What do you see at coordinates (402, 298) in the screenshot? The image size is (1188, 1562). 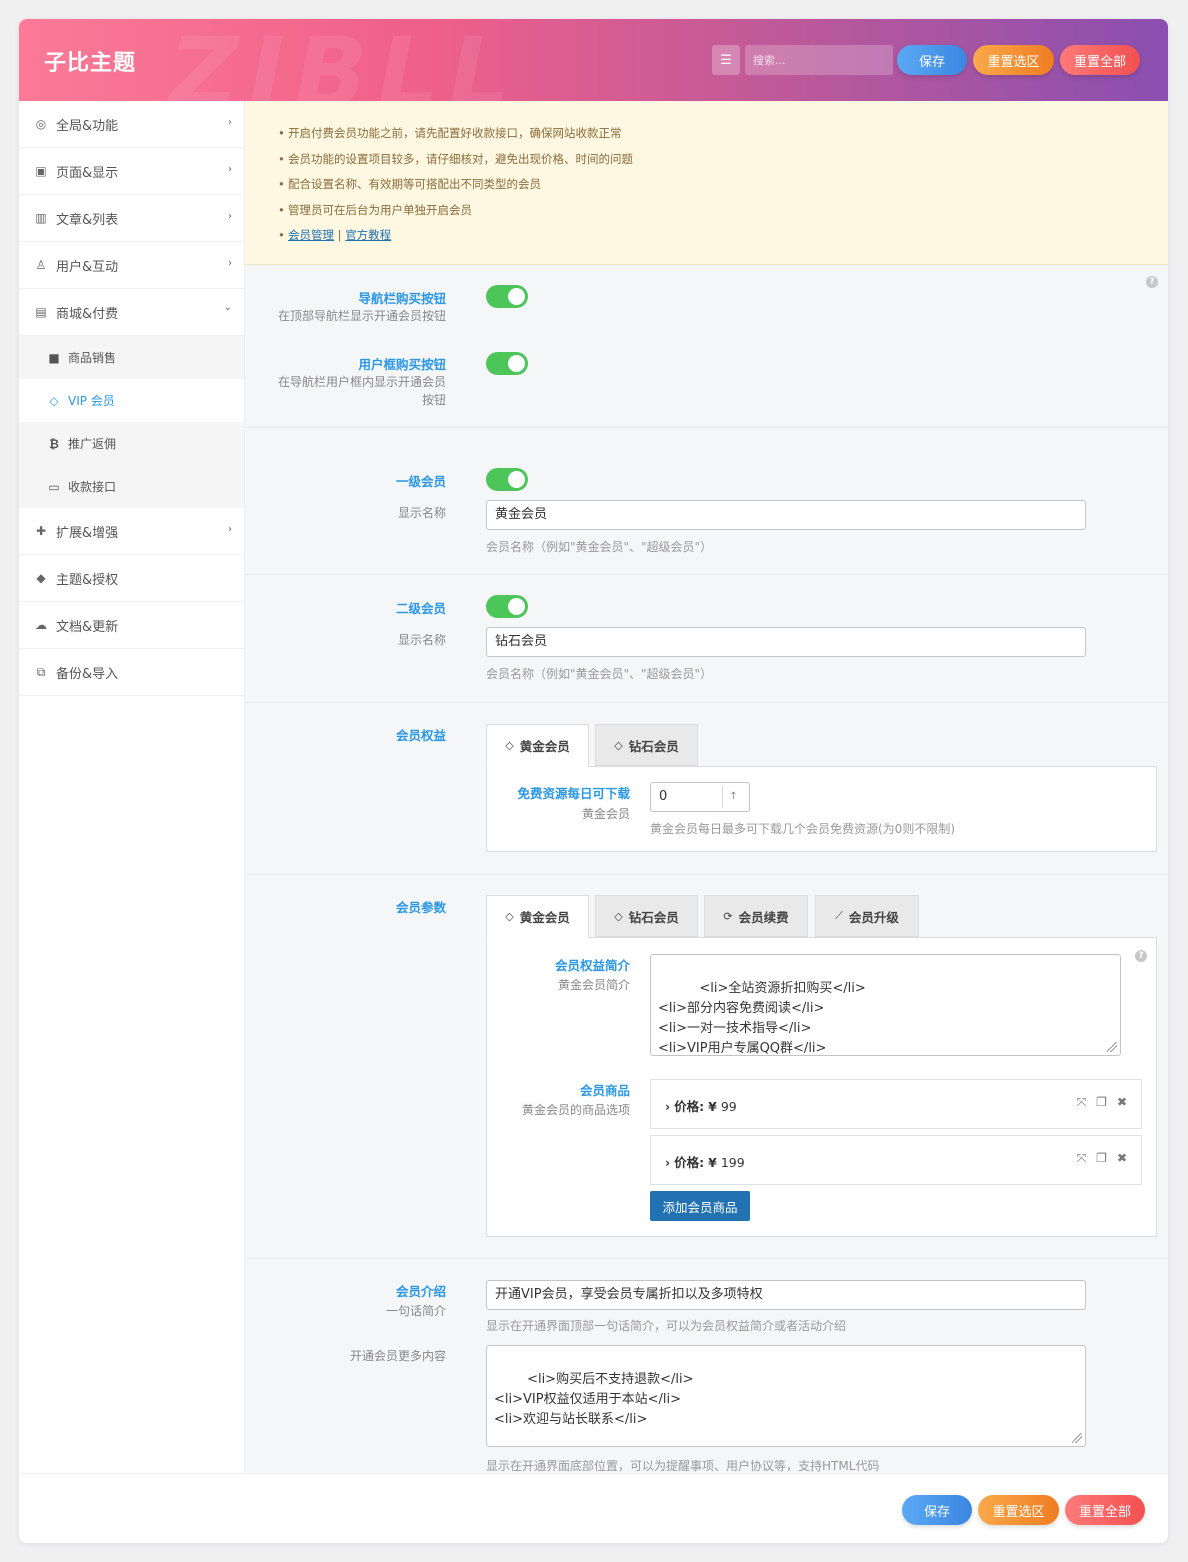 I see `nav-buy-title: 导航栏购买按钮` at bounding box center [402, 298].